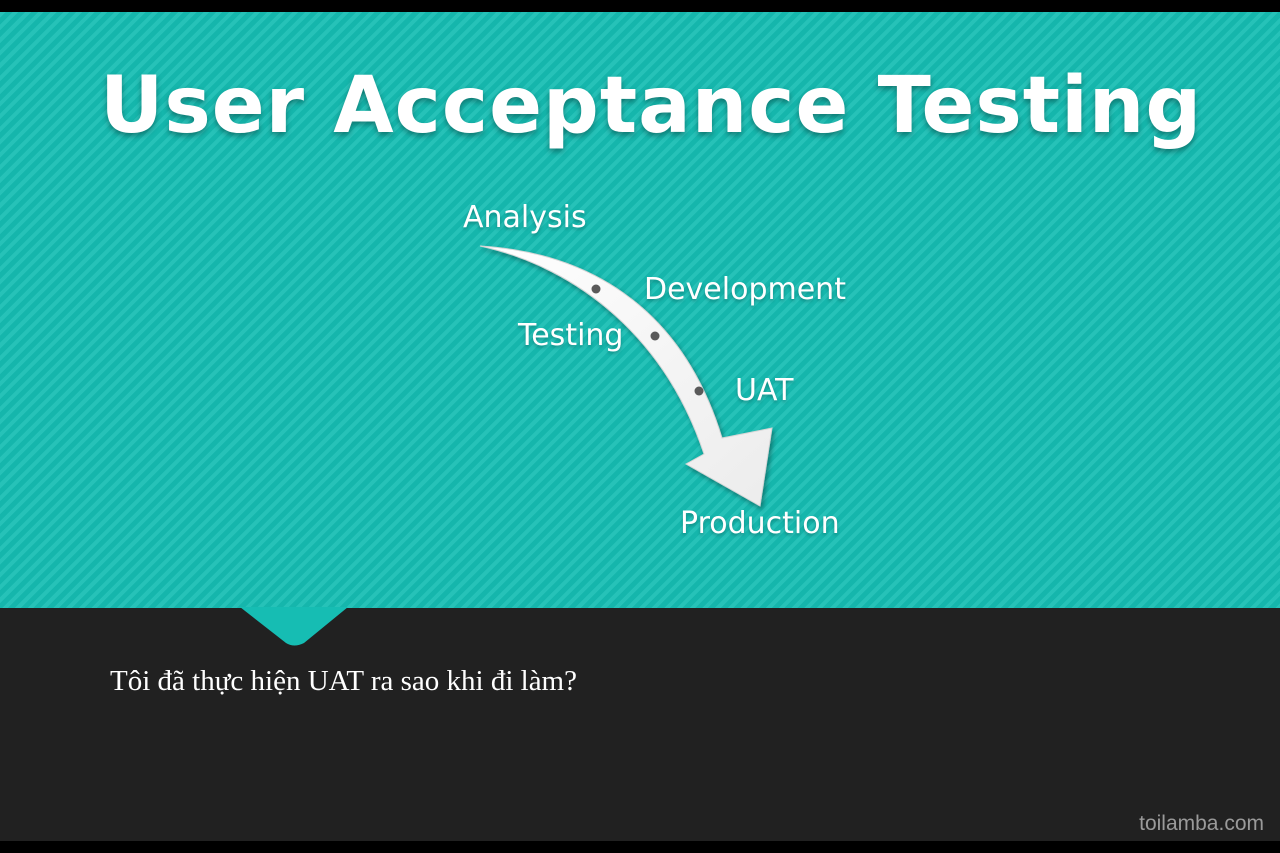 The height and width of the screenshot is (853, 1280). What do you see at coordinates (626, 376) in the screenshot?
I see `process-arrow-diagram` at bounding box center [626, 376].